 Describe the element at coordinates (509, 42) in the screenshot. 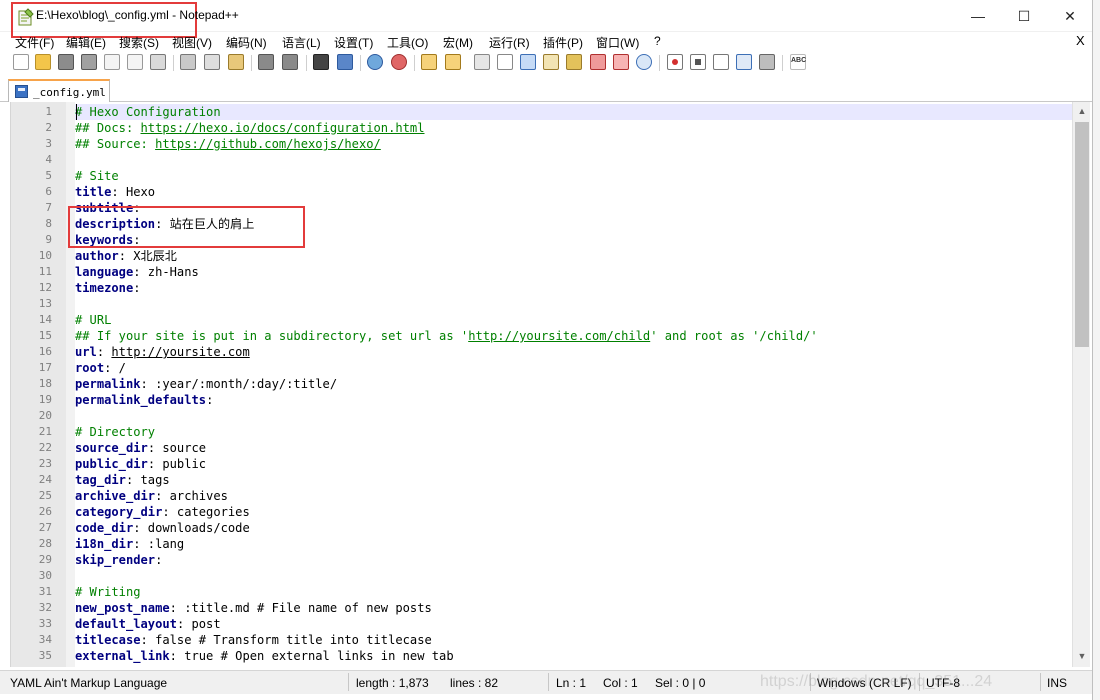

I see `menu-run: 运行(R)` at that location.